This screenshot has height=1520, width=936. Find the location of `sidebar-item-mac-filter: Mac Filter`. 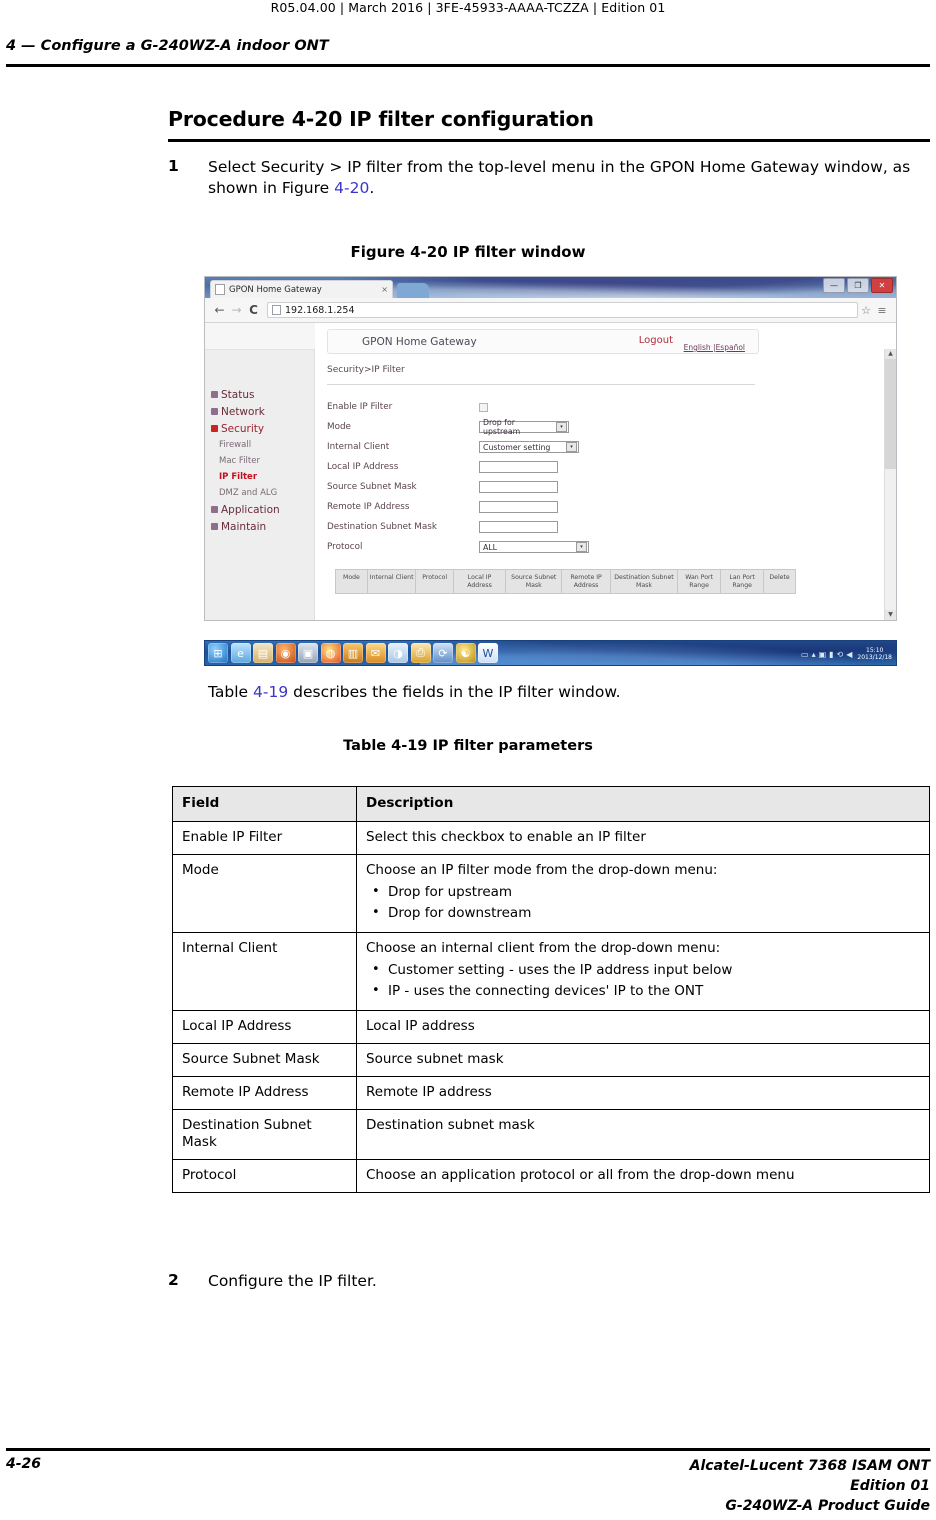

sidebar-item-mac-filter: Mac Filter is located at coordinates (259, 461).